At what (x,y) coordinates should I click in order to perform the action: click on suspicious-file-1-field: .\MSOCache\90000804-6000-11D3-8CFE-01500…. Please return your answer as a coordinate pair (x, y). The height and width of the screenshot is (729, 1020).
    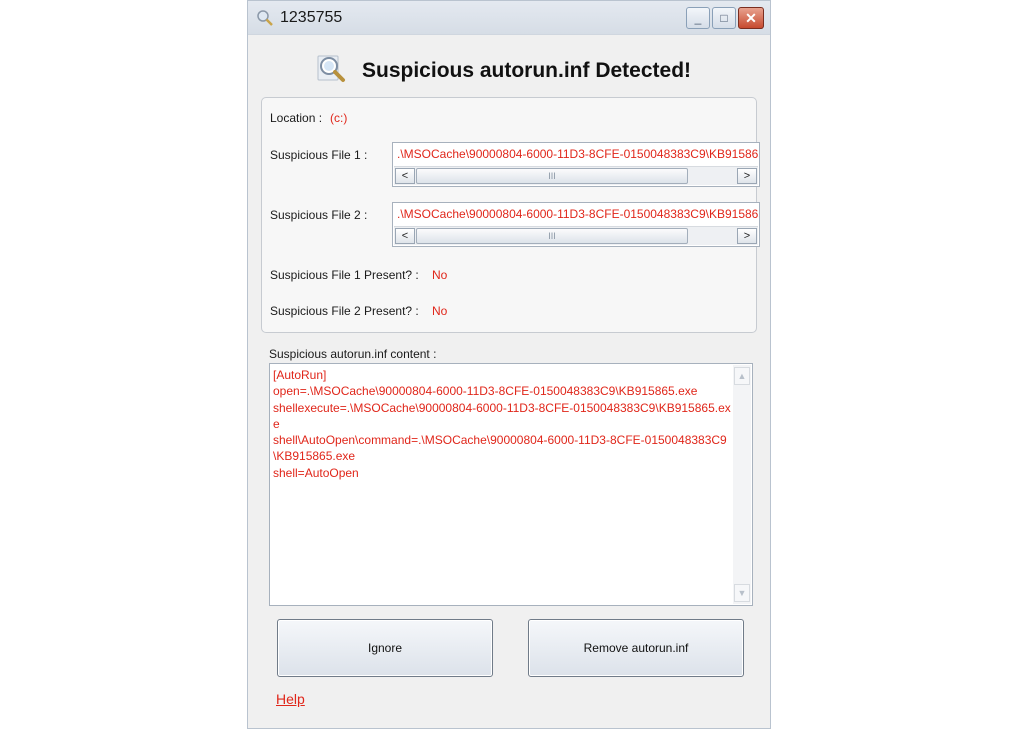
    Looking at the image, I should click on (576, 164).